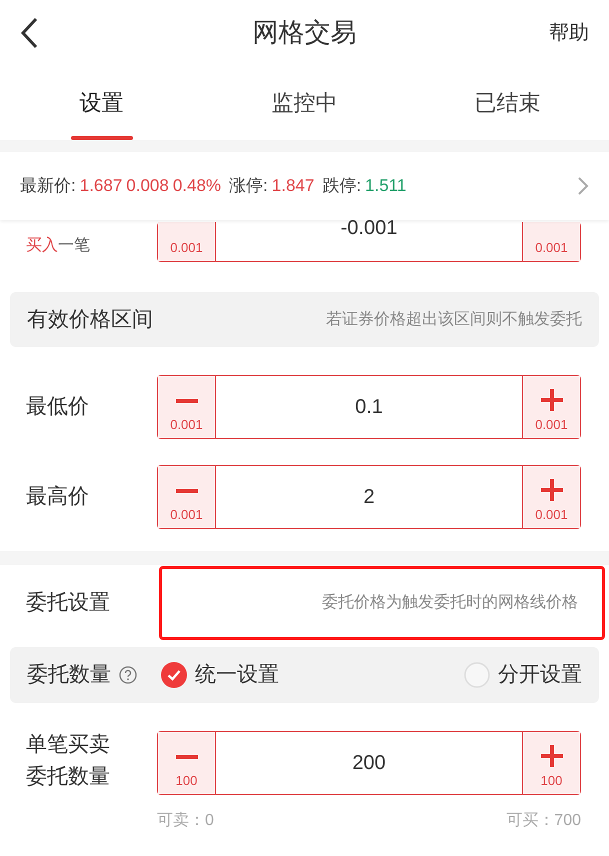  Describe the element at coordinates (507, 102) in the screenshot. I see `tab: 已结束` at that location.